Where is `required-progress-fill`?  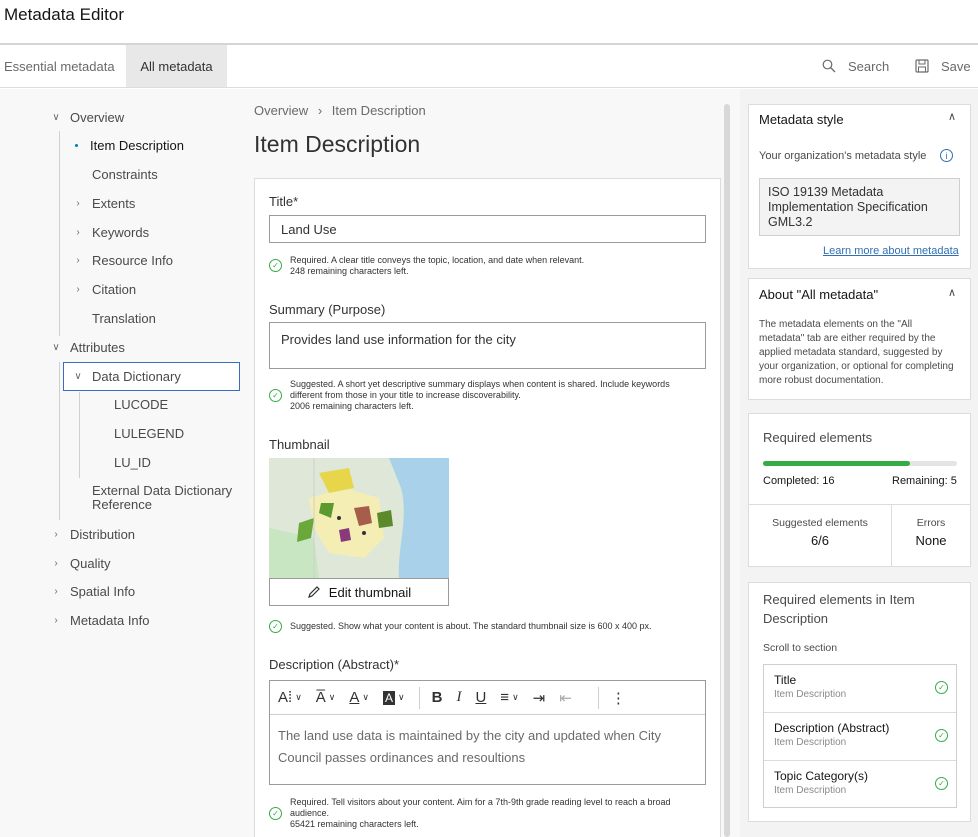
required-progress-fill is located at coordinates (837, 463).